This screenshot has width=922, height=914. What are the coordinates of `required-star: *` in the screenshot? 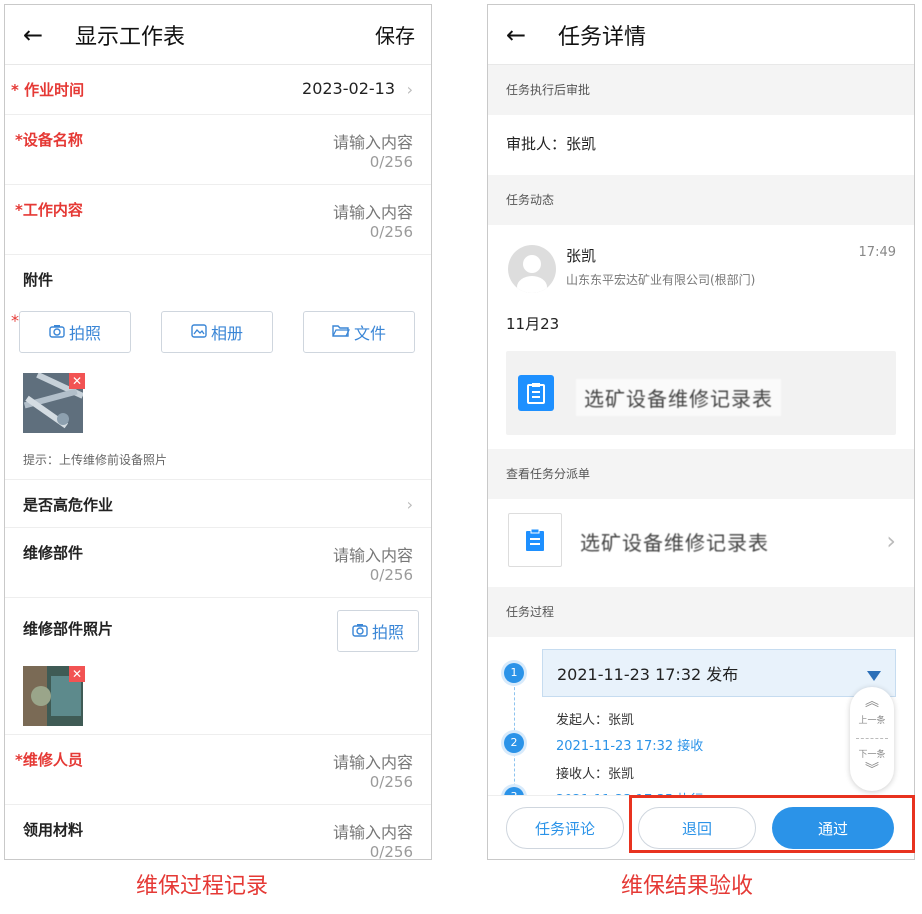 It's located at (15, 320).